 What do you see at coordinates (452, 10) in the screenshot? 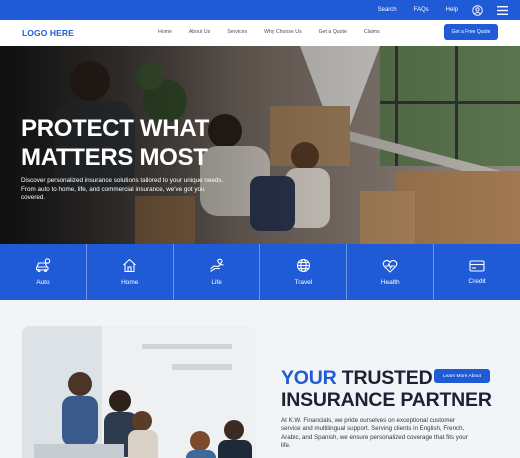
I see `help-link: Help` at bounding box center [452, 10].